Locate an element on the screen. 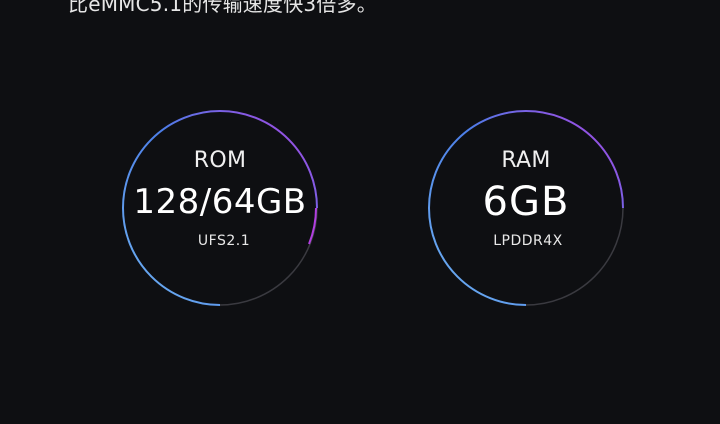 The height and width of the screenshot is (424, 720). ram-value: 6GB is located at coordinates (526, 202).